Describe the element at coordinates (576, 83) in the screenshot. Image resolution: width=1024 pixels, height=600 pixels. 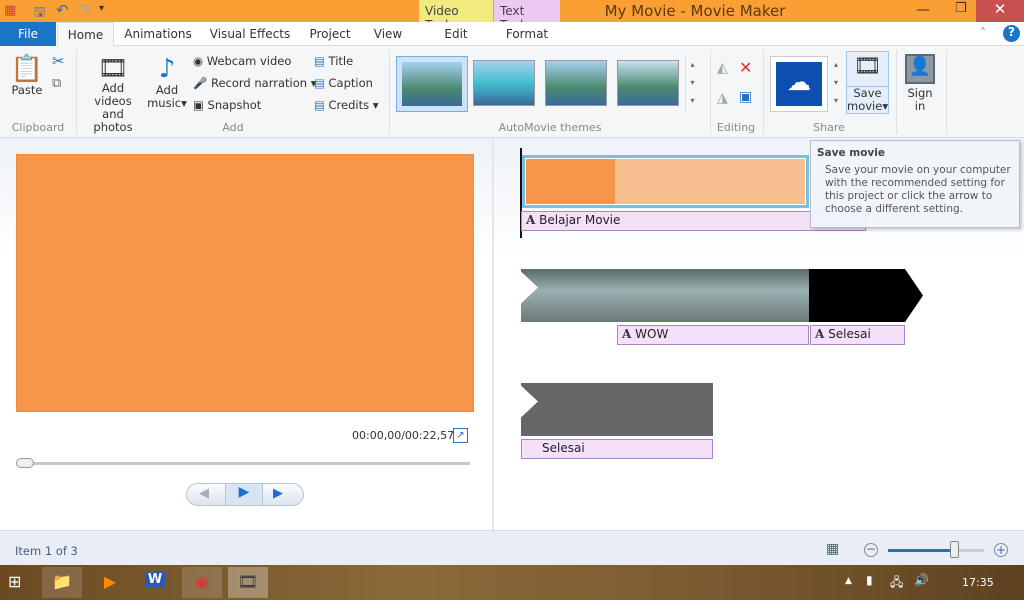
I see `theme-cinematic` at that location.